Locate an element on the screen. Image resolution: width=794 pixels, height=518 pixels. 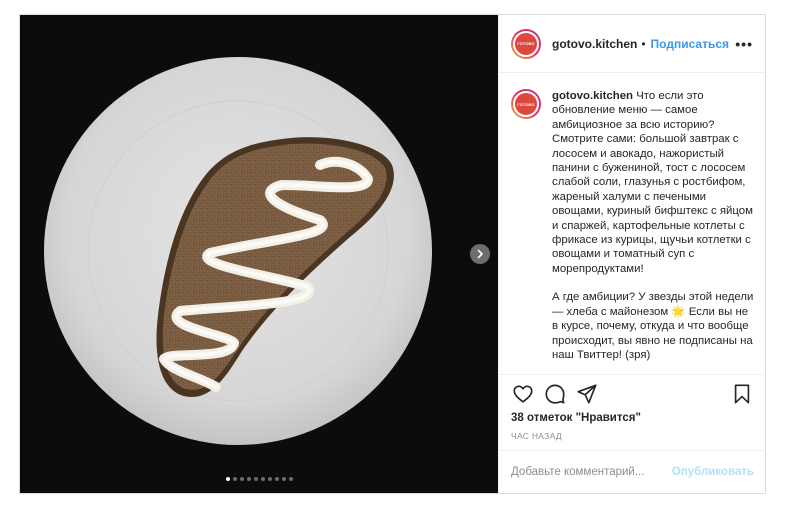
comment-input is located at coordinates (591, 472).